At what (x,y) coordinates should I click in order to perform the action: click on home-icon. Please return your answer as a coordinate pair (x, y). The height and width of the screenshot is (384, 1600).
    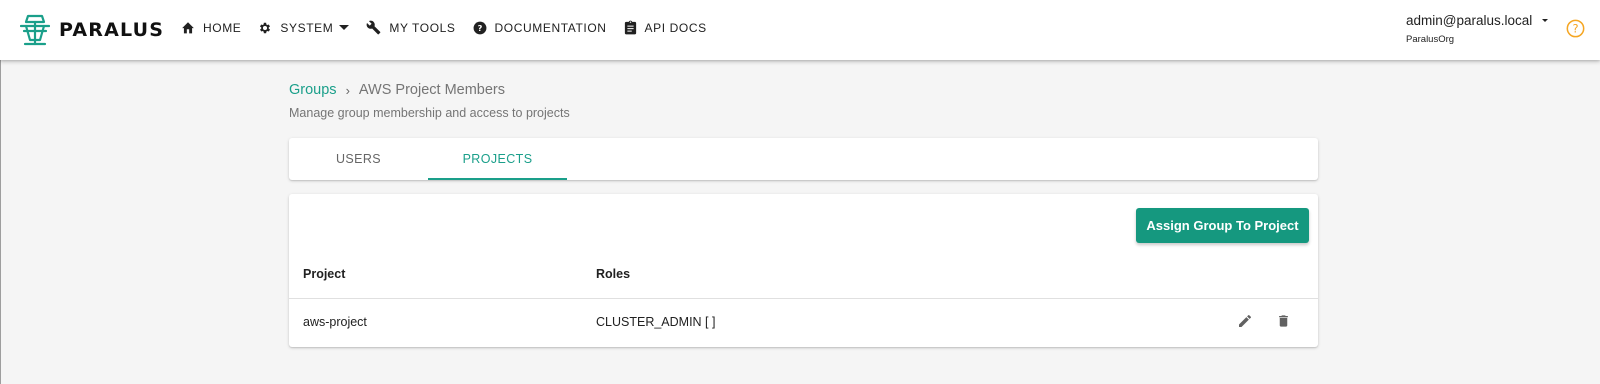
    Looking at the image, I should click on (188, 28).